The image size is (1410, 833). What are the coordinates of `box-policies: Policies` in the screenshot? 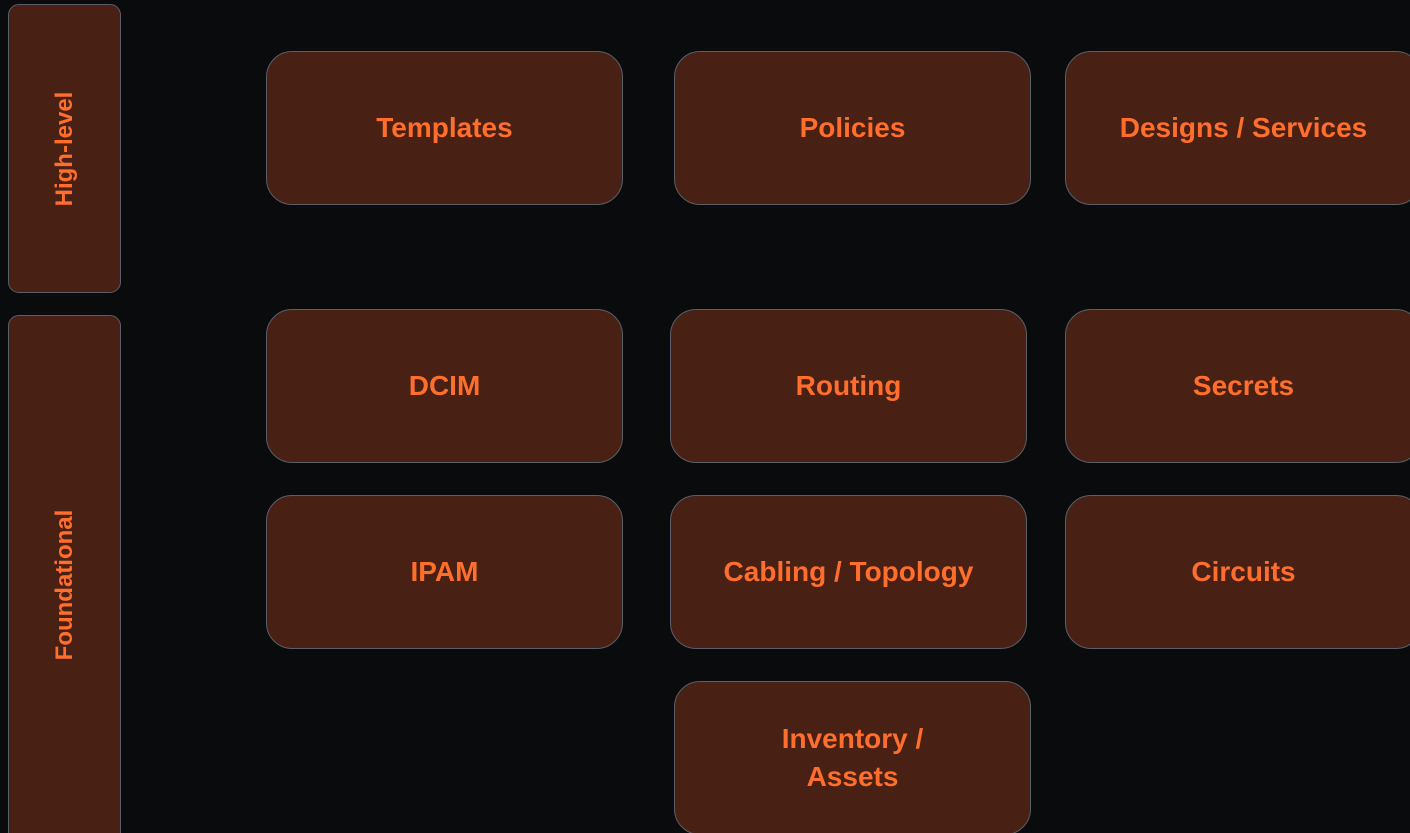 It's located at (852, 128).